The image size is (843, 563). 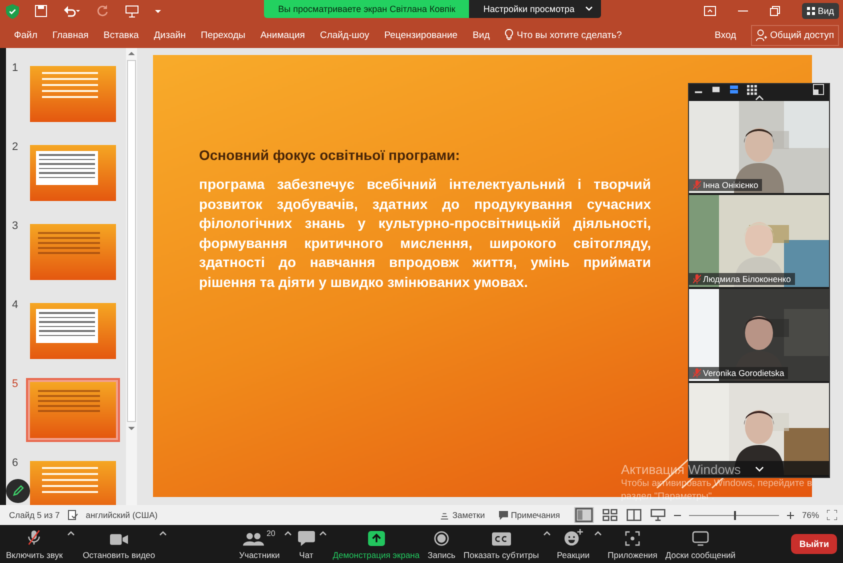 I want to click on chat-button: Чат, so click(x=306, y=544).